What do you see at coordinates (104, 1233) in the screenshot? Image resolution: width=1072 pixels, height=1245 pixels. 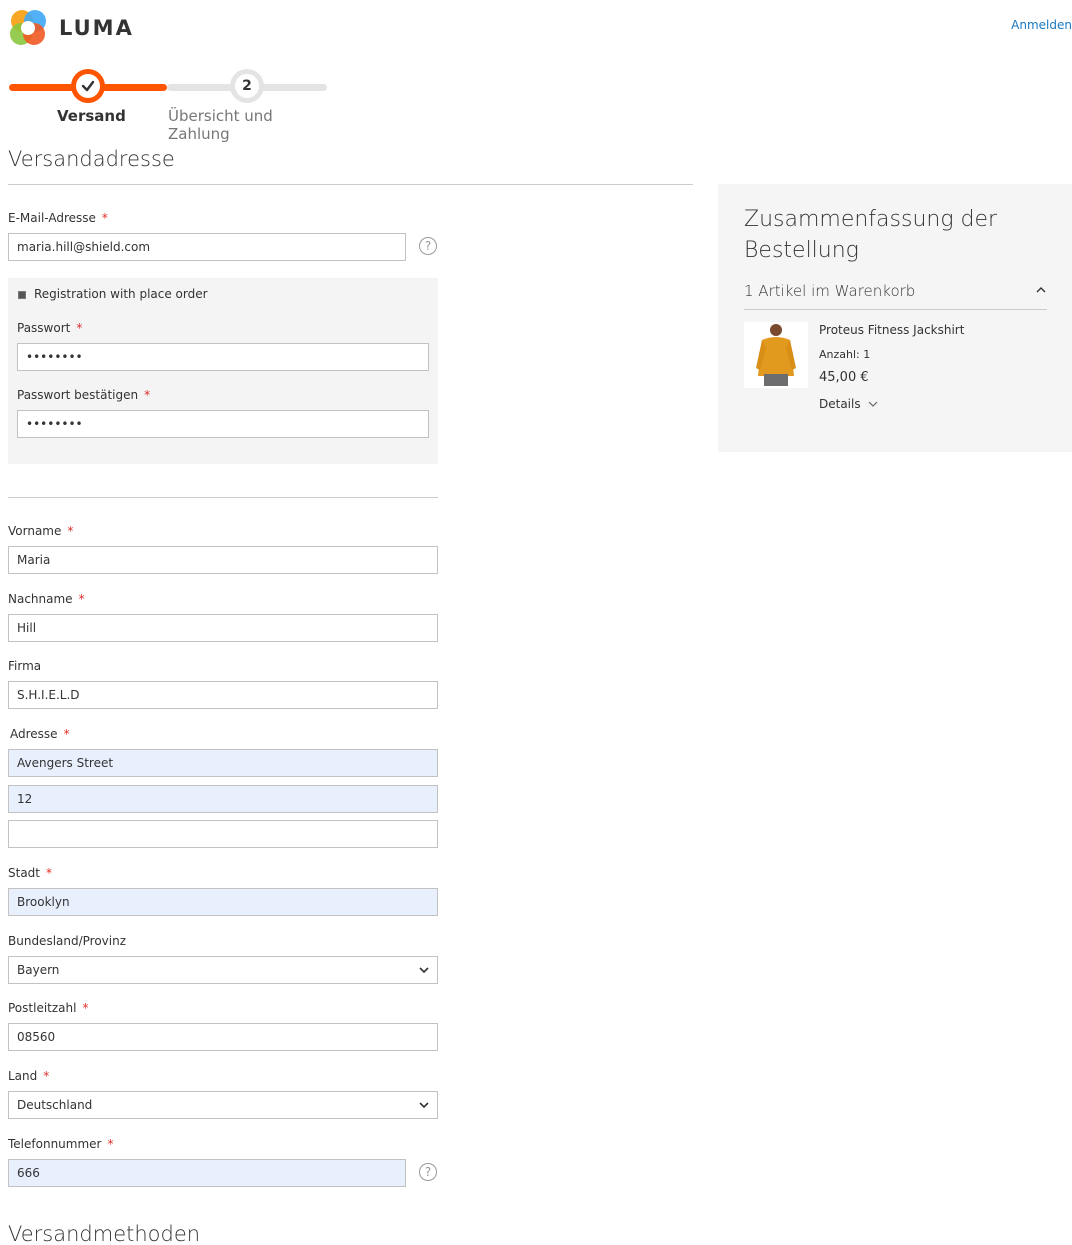 I see `shipping-methods-title: Versandmethoden` at bounding box center [104, 1233].